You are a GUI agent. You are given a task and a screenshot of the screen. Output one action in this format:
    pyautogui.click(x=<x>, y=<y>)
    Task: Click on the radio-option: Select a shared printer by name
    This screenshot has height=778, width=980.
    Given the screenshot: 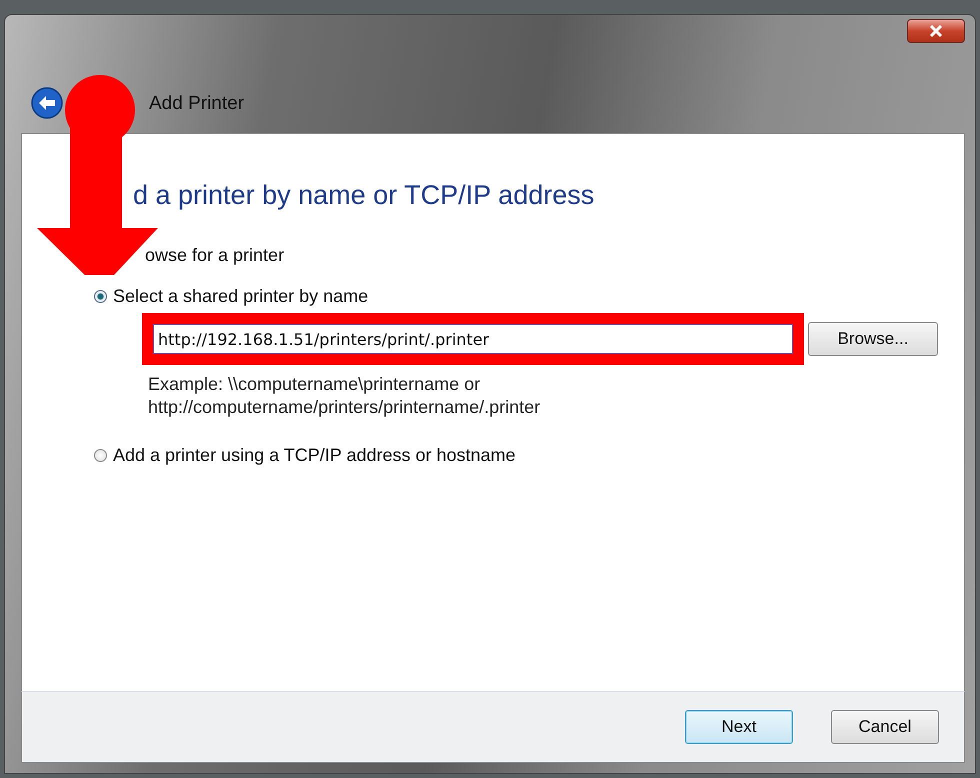 What is the action you would take?
    pyautogui.click(x=493, y=286)
    